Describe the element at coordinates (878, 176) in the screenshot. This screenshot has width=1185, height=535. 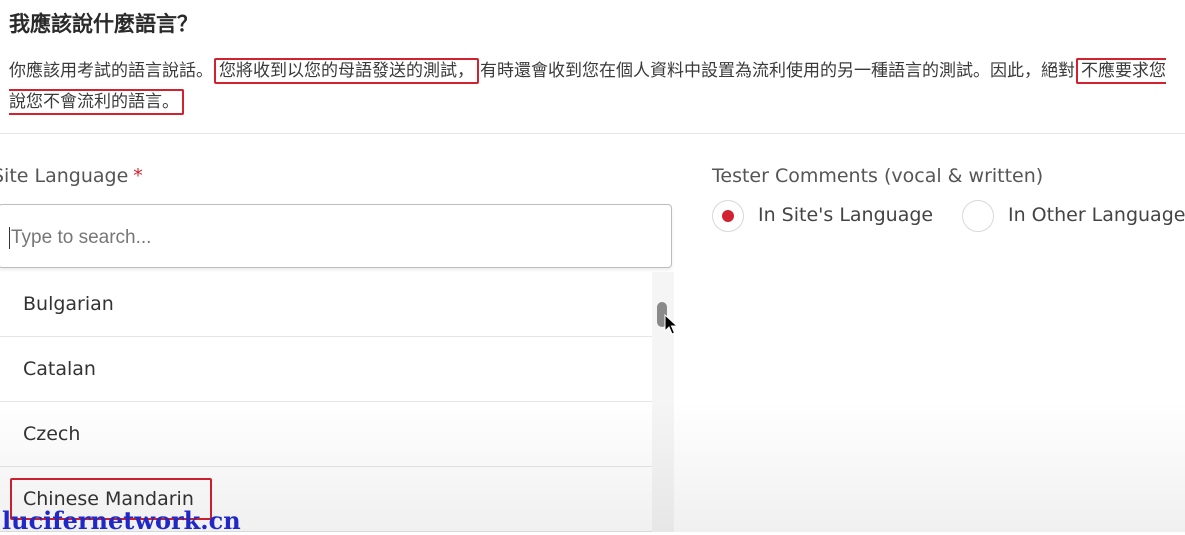
I see `tester-comments-label: Tester Comments (vocal & written)` at that location.